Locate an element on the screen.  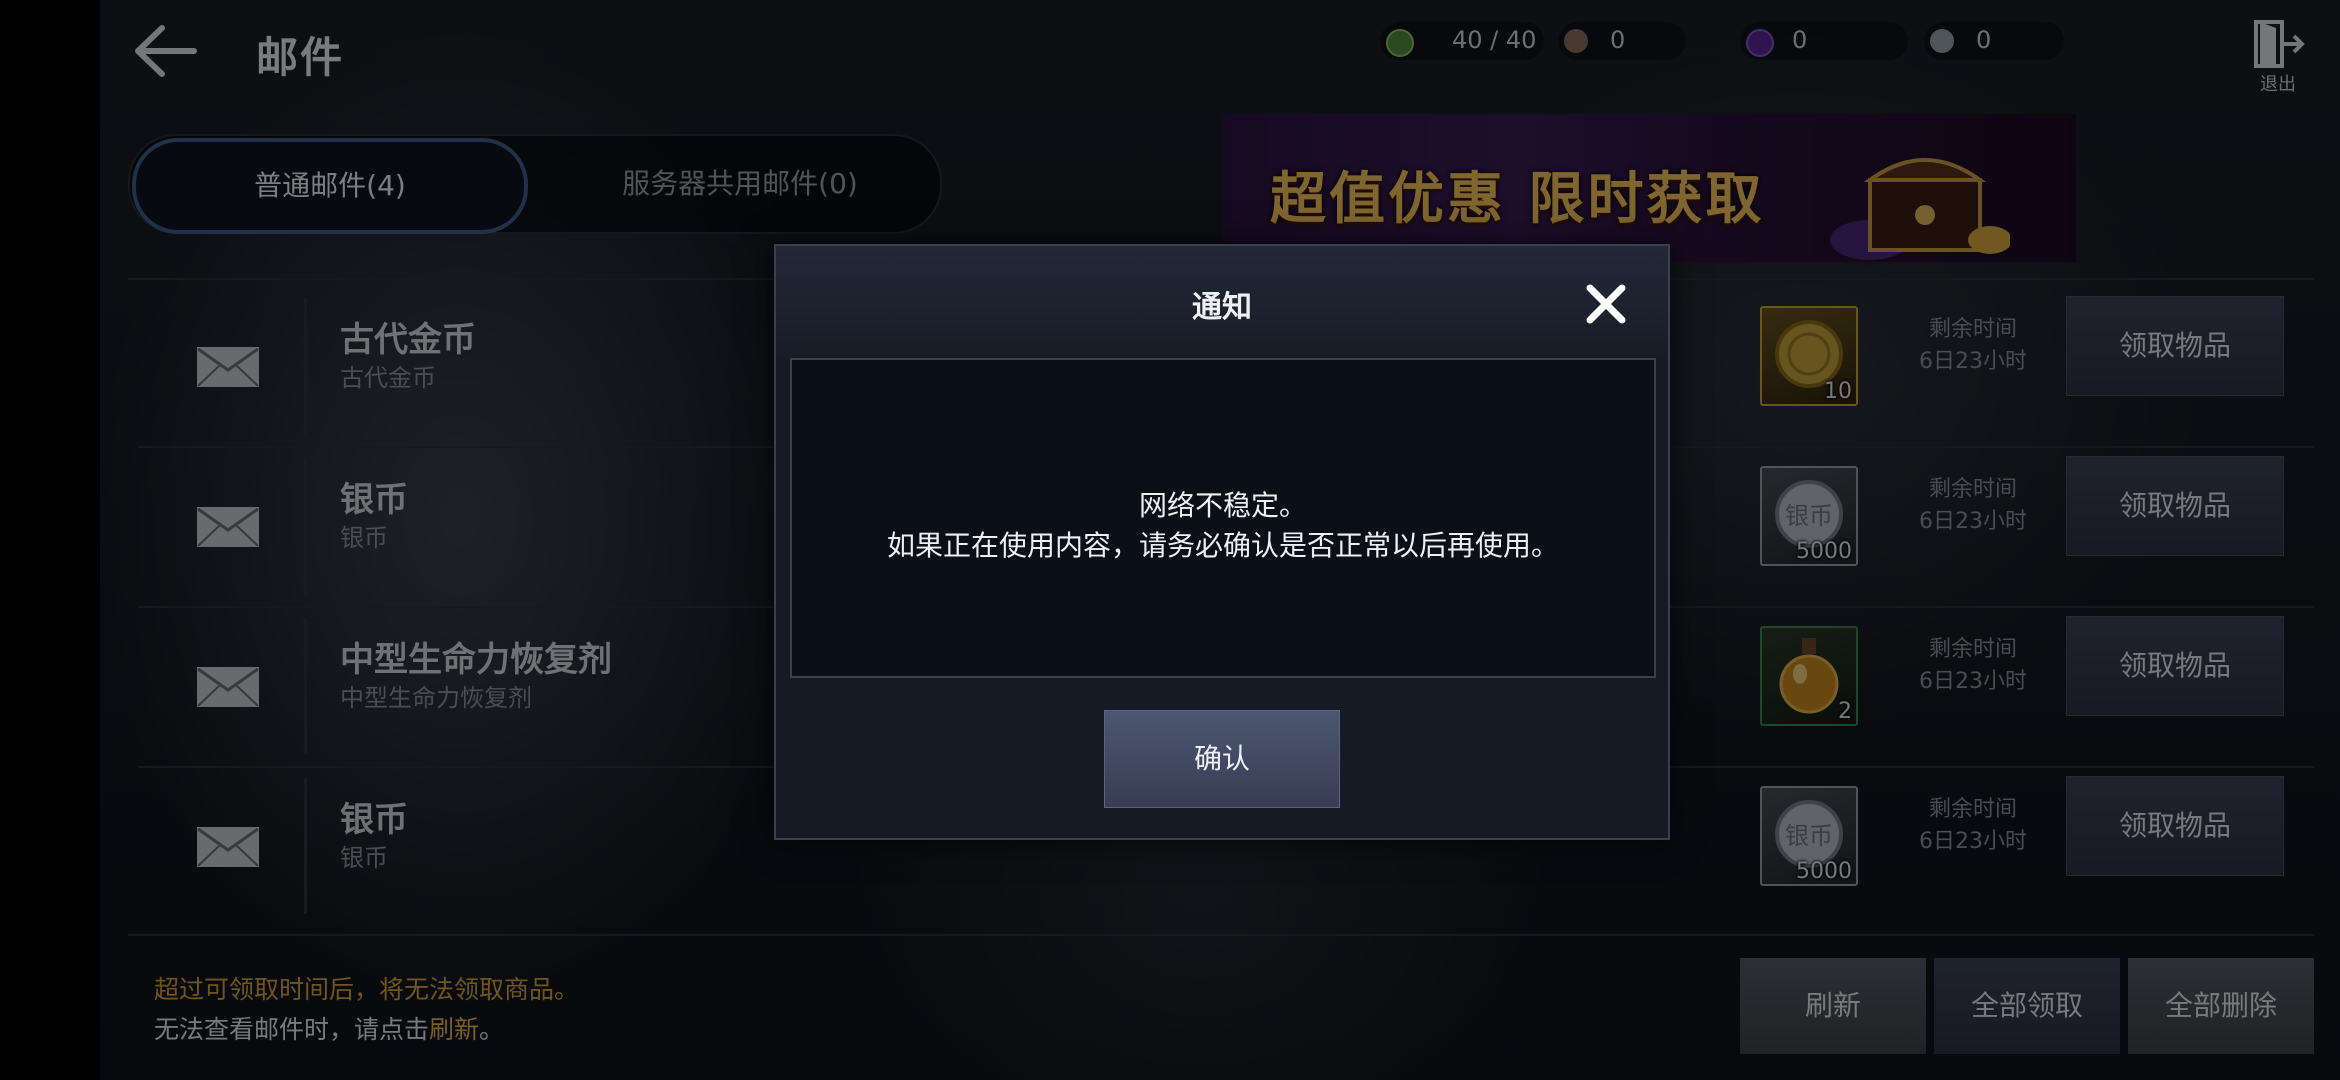
confirm-button: 确认 is located at coordinates (1222, 759).